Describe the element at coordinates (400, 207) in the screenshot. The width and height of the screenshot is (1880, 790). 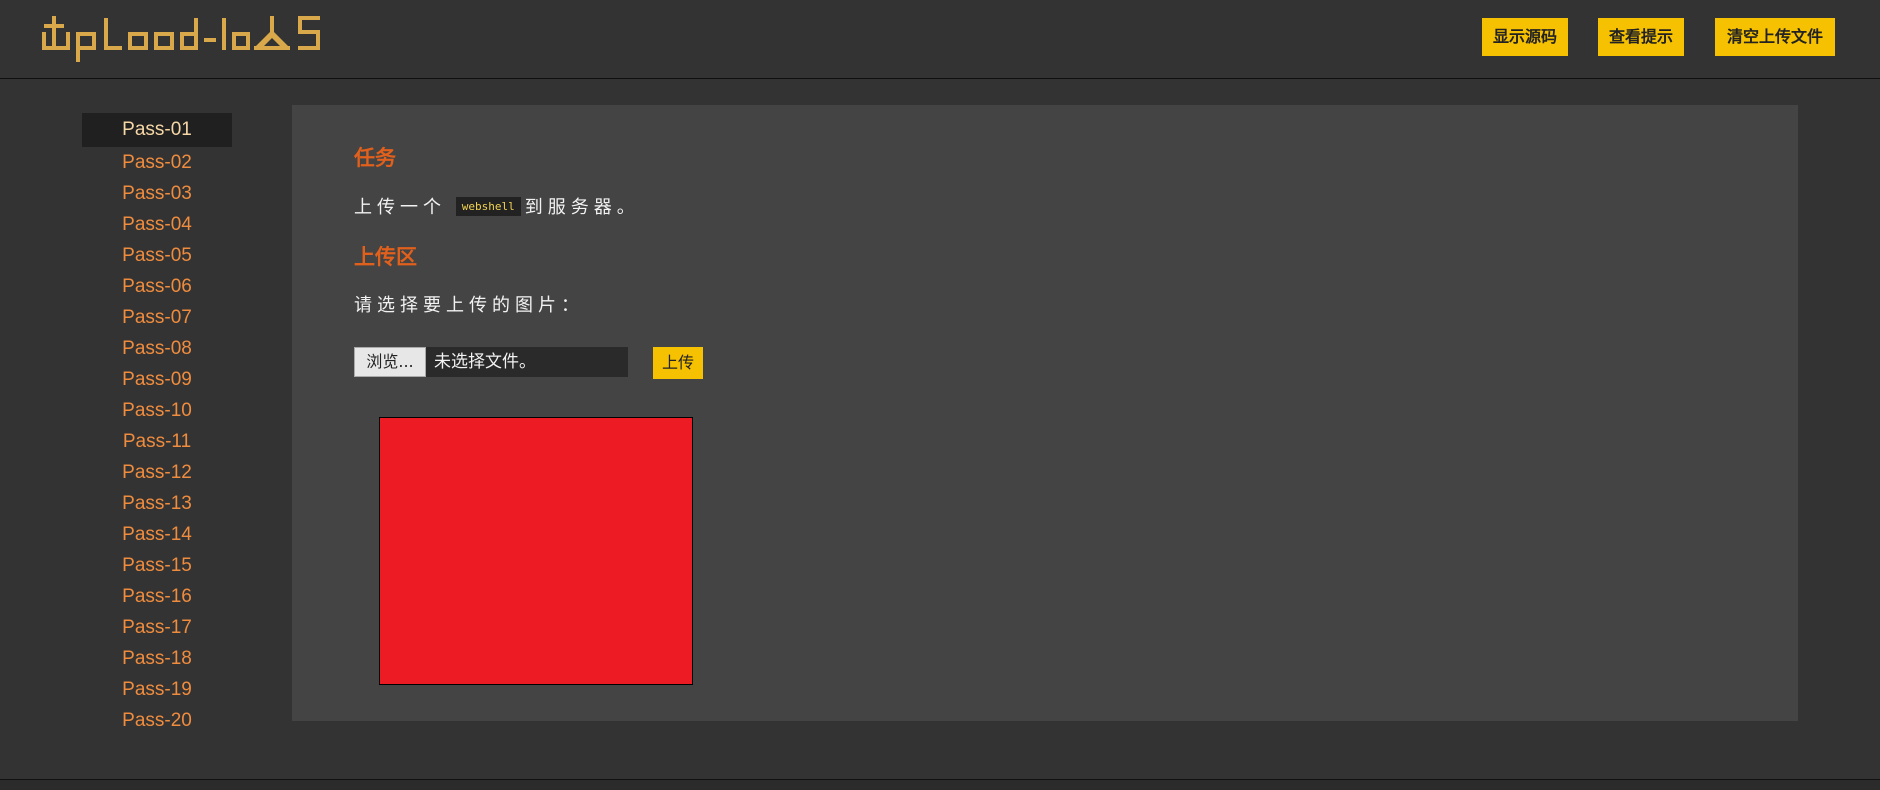
I see `task-text-before: 上传一个` at that location.